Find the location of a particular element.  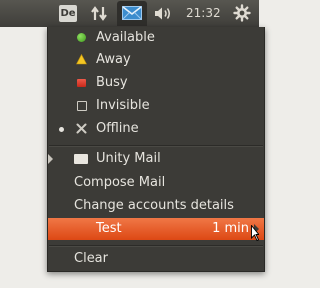

menu-item-label: Available is located at coordinates (125, 37).